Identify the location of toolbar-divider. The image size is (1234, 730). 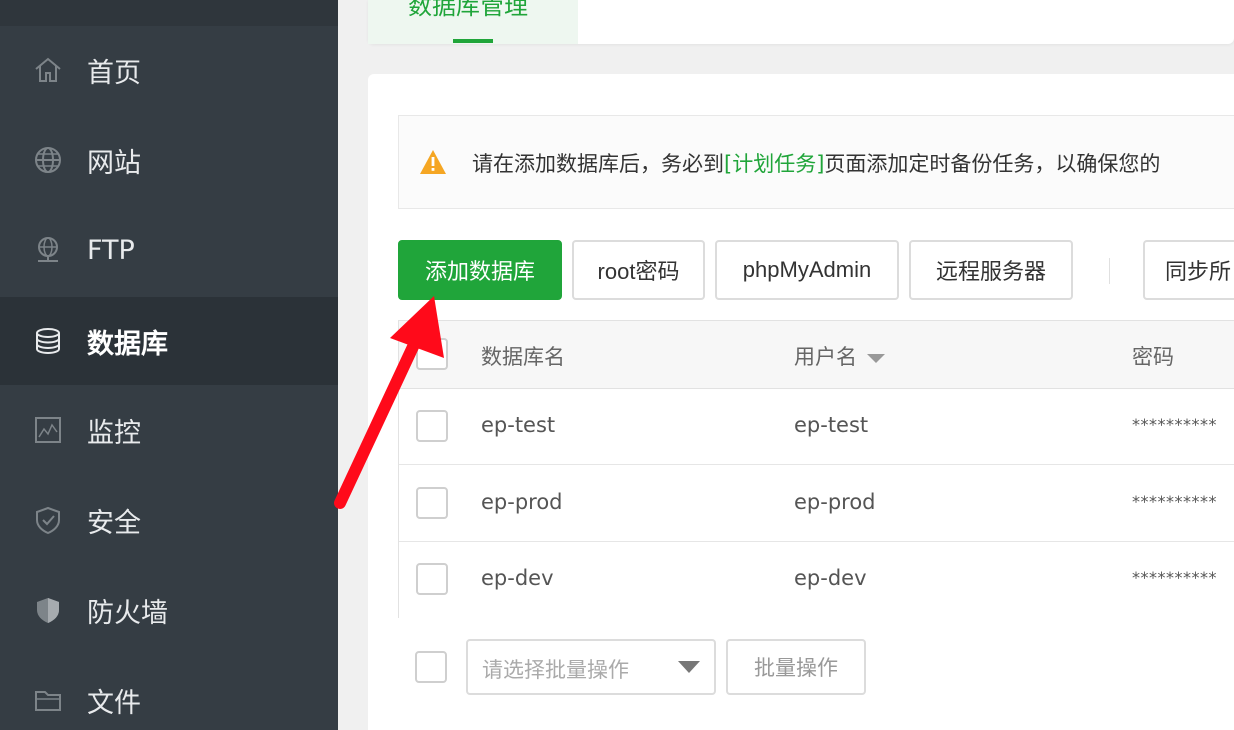
(1109, 271).